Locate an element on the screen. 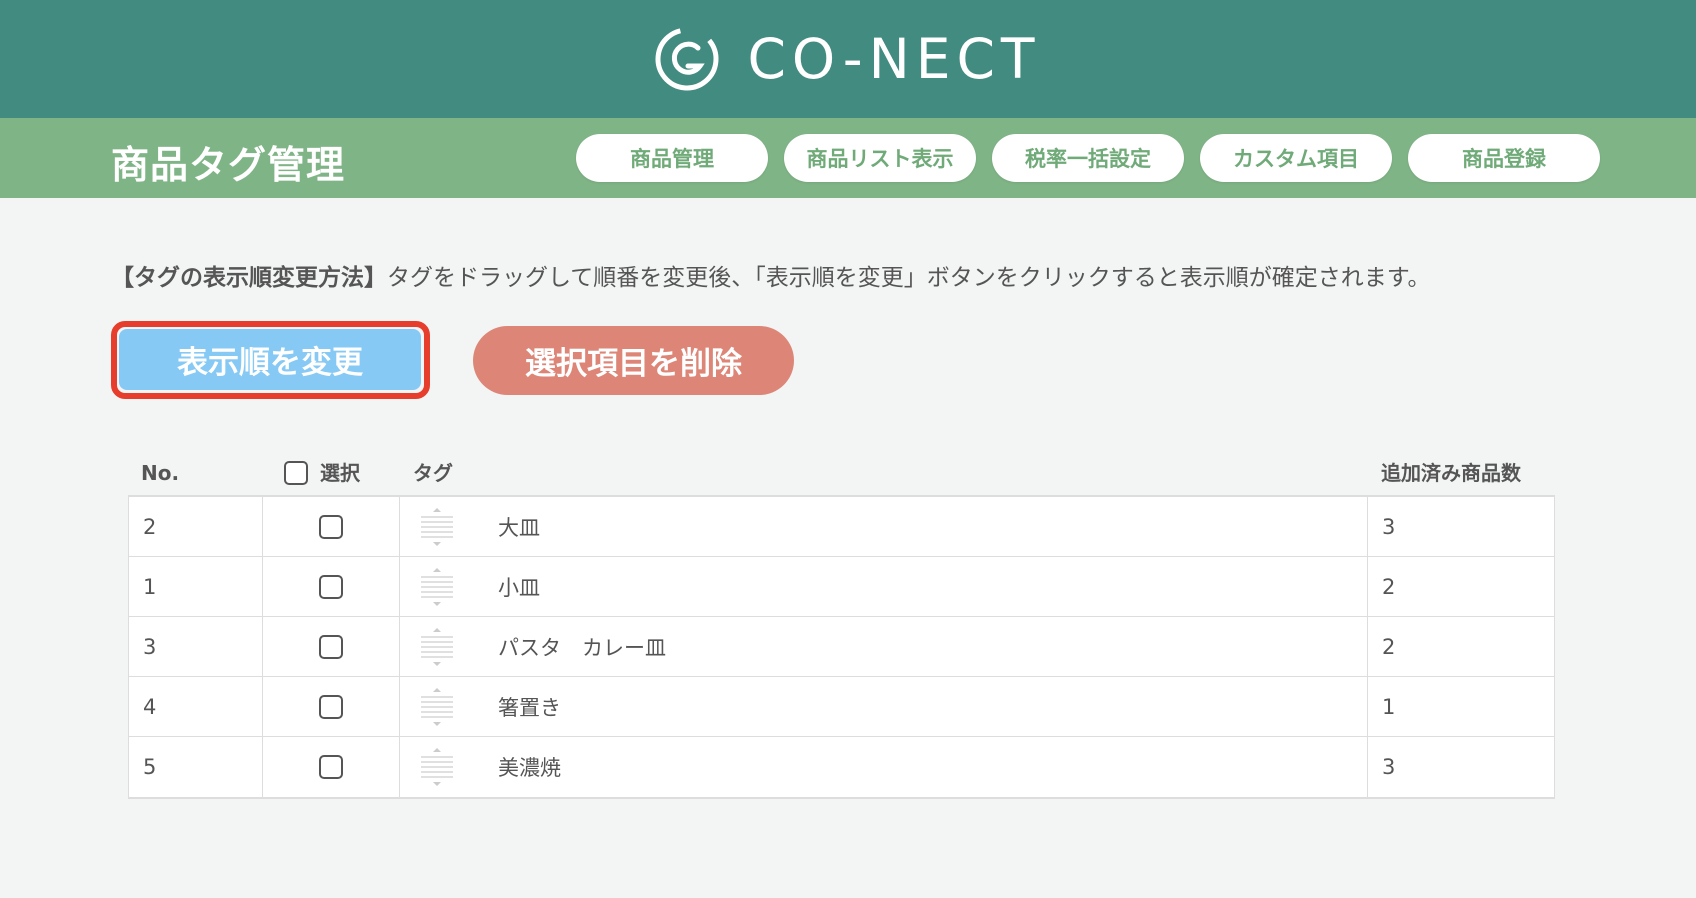  nav-item-product-management: 商品管理 is located at coordinates (672, 158).